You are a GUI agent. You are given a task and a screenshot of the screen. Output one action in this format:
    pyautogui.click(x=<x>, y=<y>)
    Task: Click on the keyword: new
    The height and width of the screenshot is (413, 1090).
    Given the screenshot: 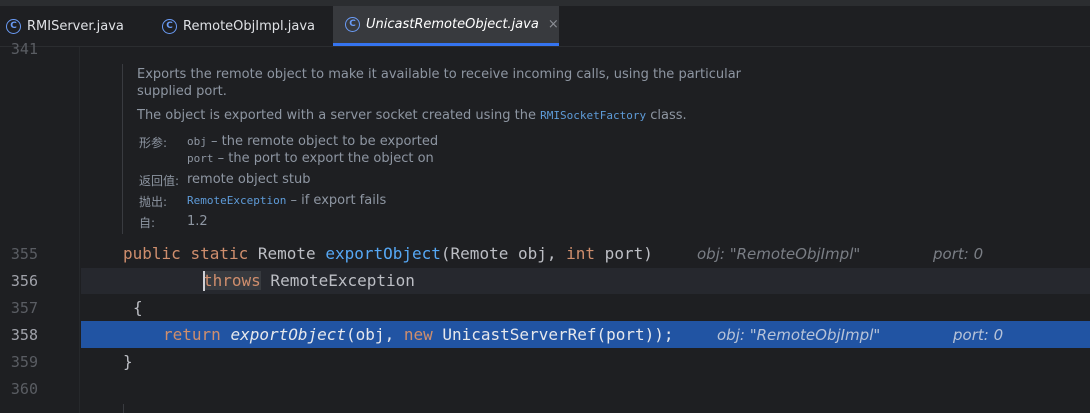 What is the action you would take?
    pyautogui.click(x=418, y=334)
    